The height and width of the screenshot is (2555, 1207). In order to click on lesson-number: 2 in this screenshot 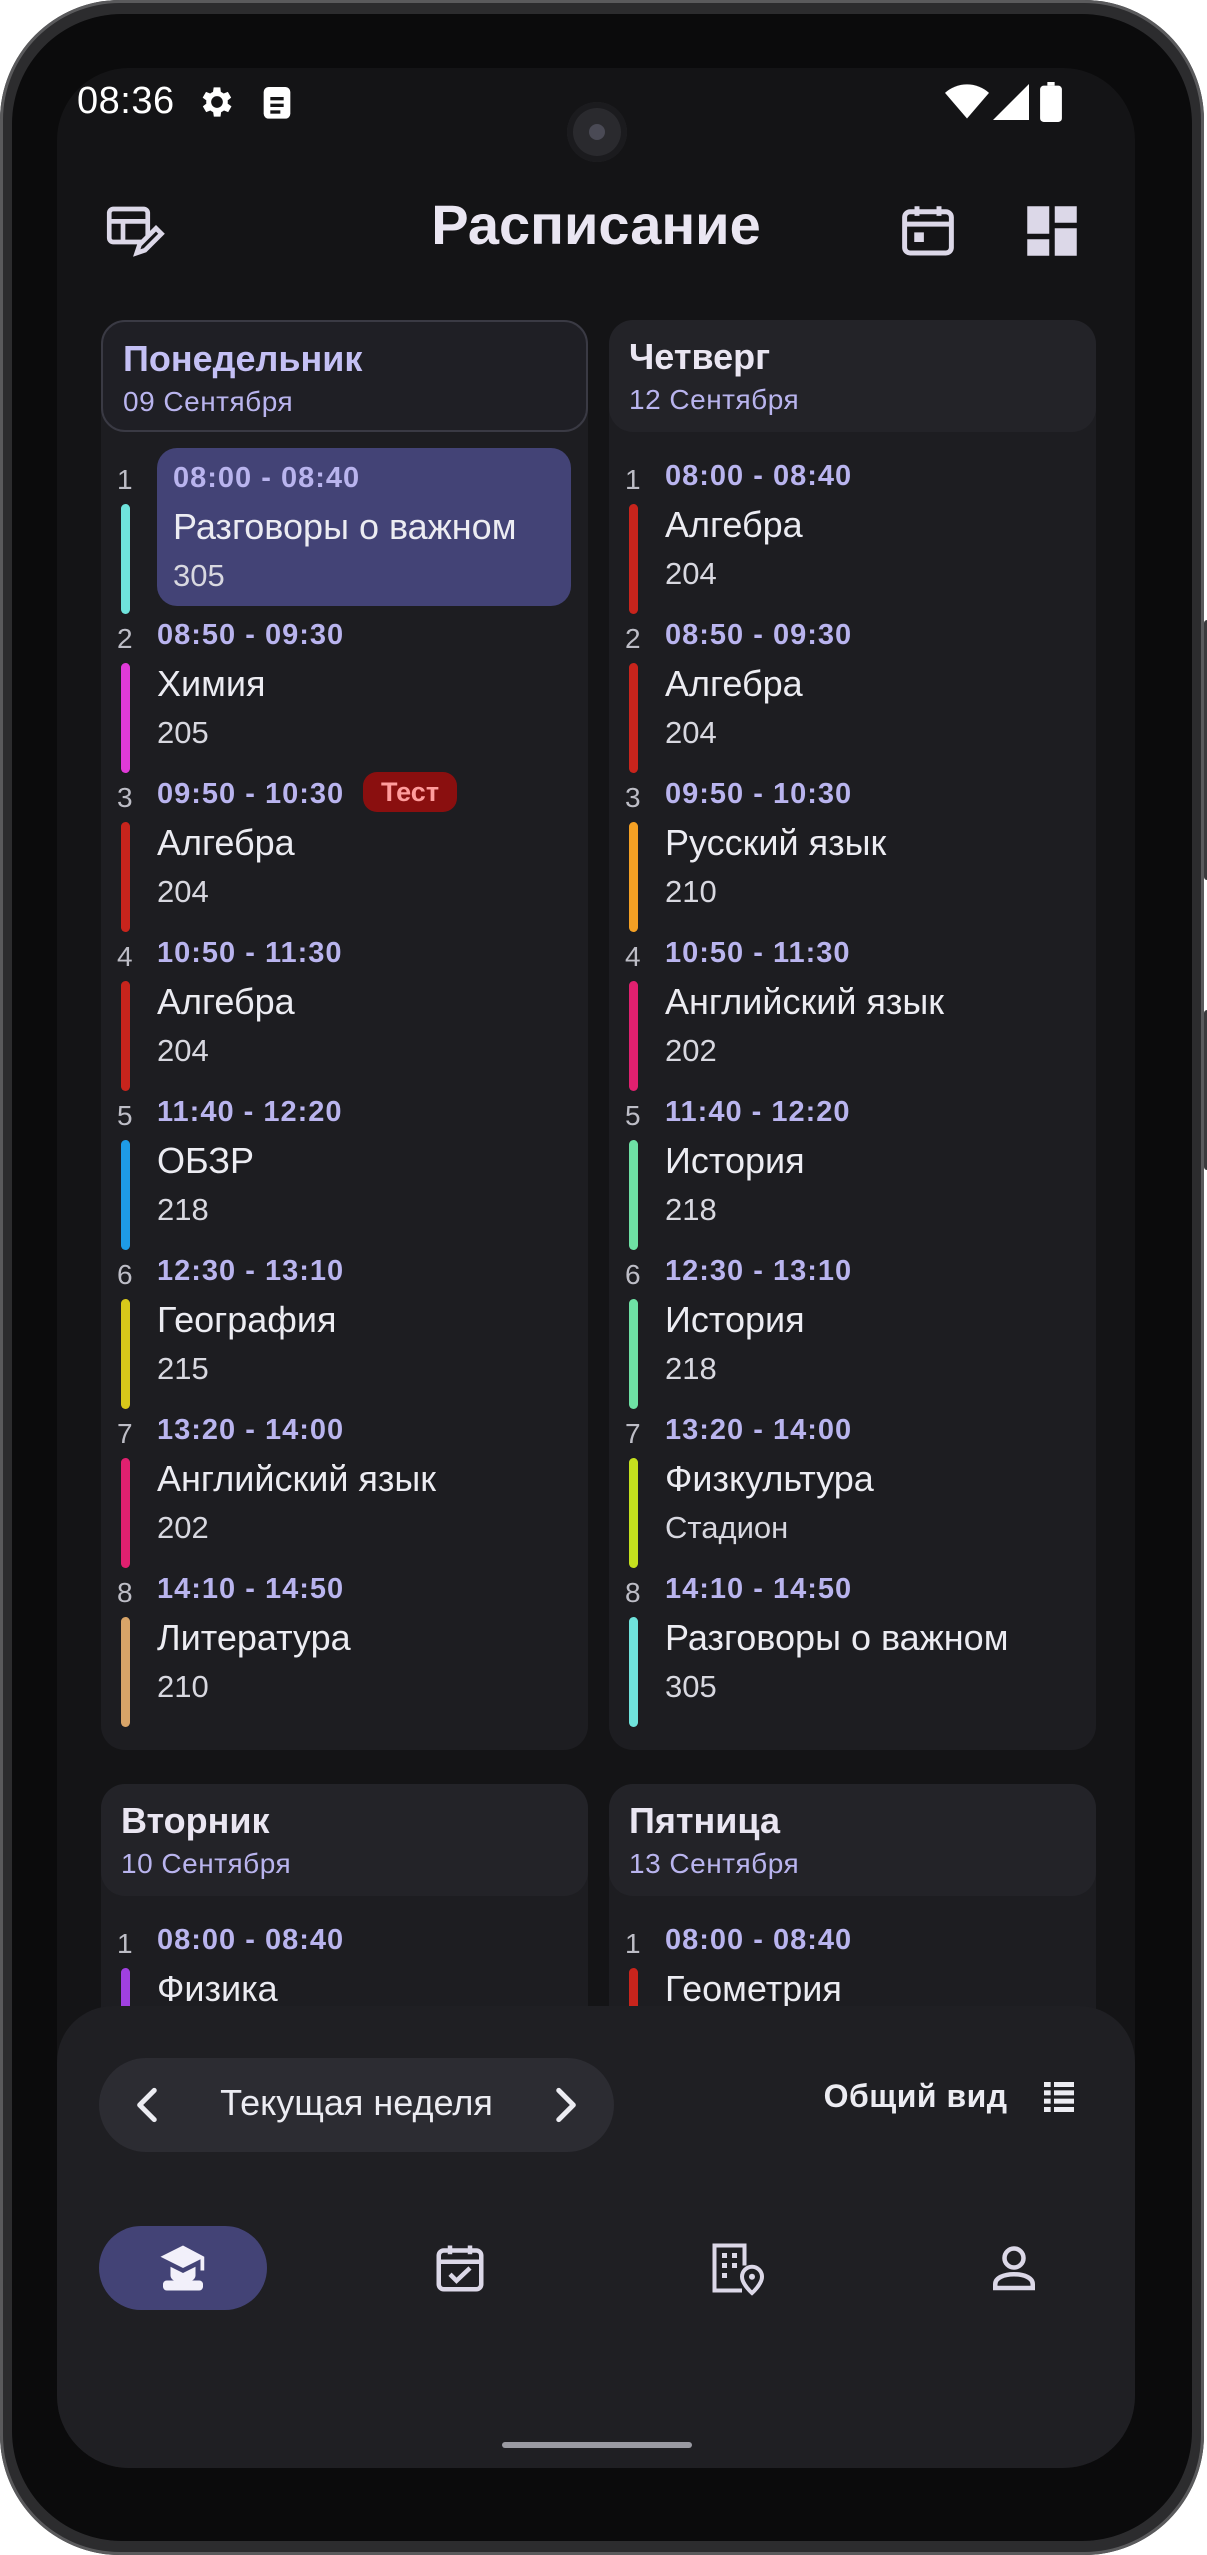, I will do `click(633, 638)`.